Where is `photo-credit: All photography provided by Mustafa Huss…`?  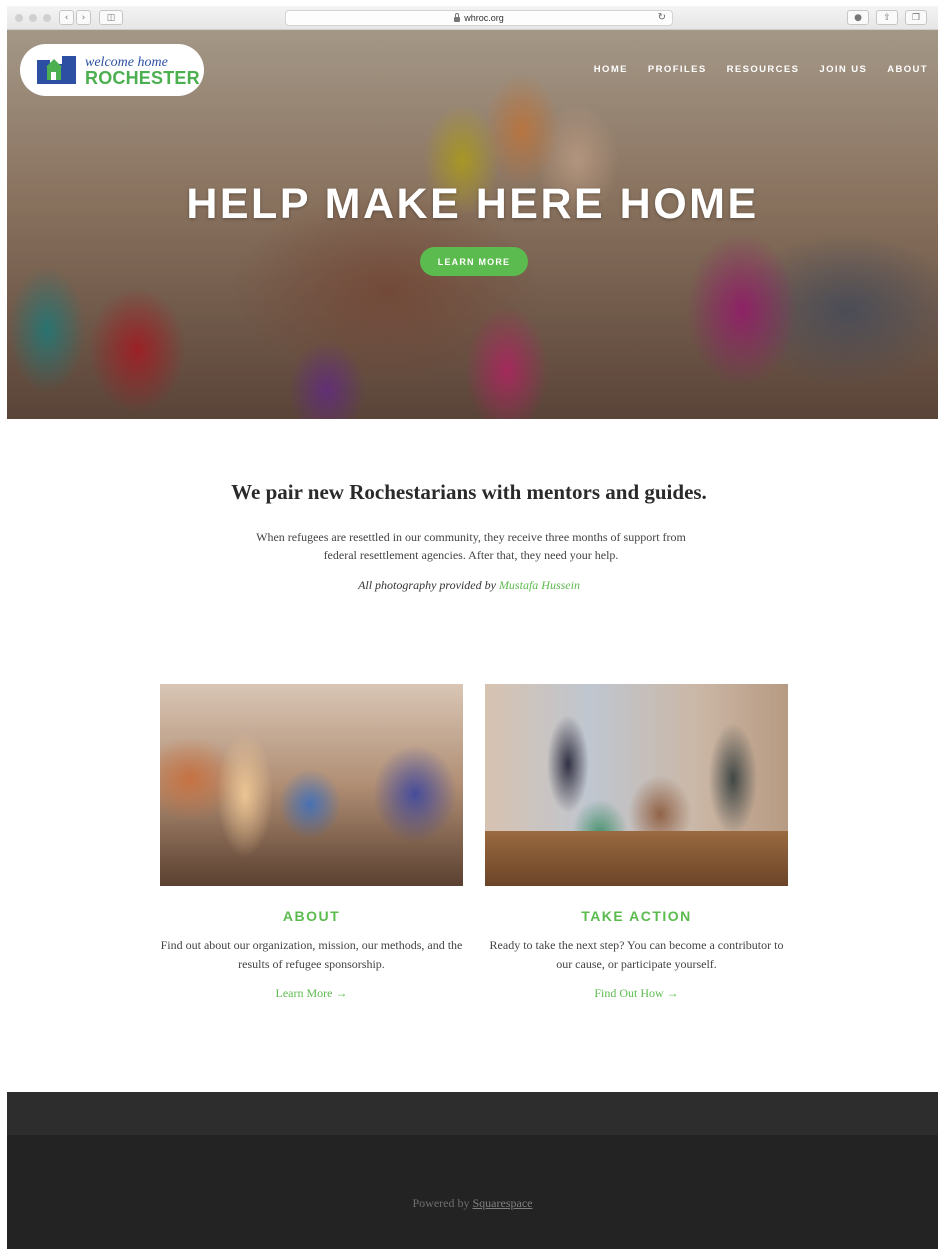
photo-credit: All photography provided by Mustafa Huss… is located at coordinates (469, 585).